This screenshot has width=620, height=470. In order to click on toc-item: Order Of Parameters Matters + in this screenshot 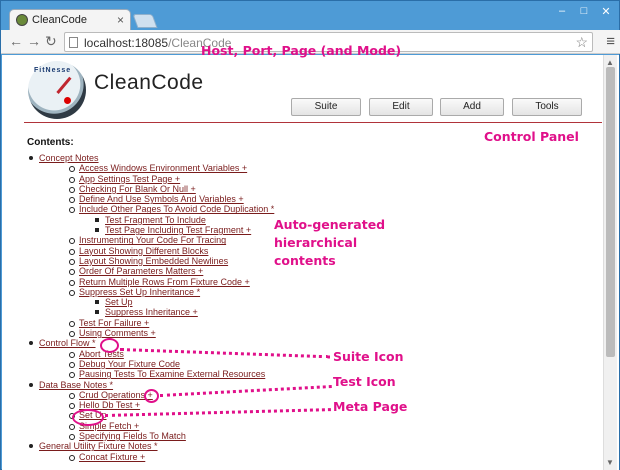, I will do `click(150, 271)`.